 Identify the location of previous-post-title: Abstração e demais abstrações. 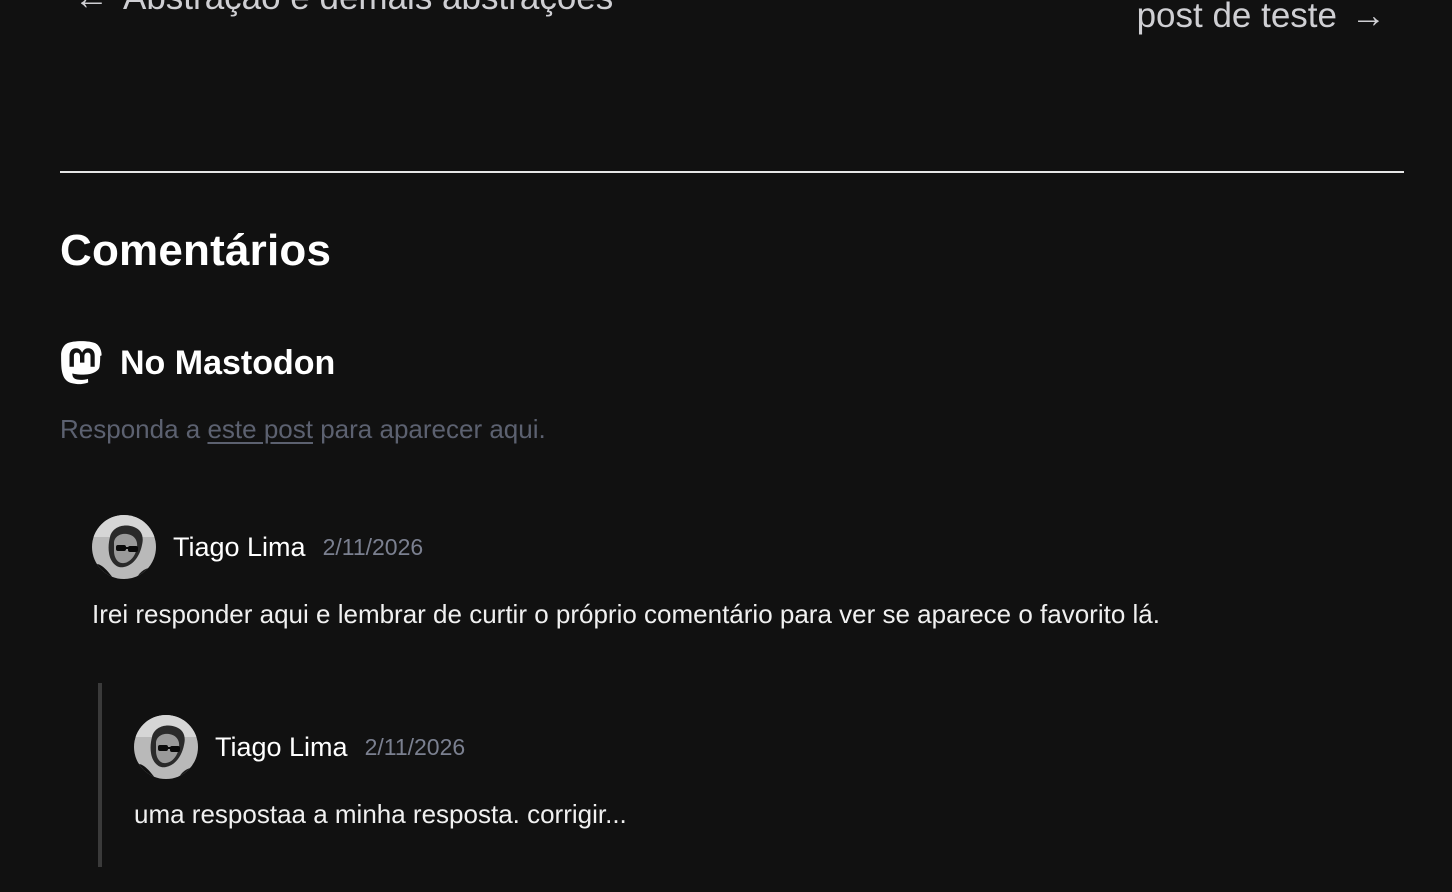
(368, 8).